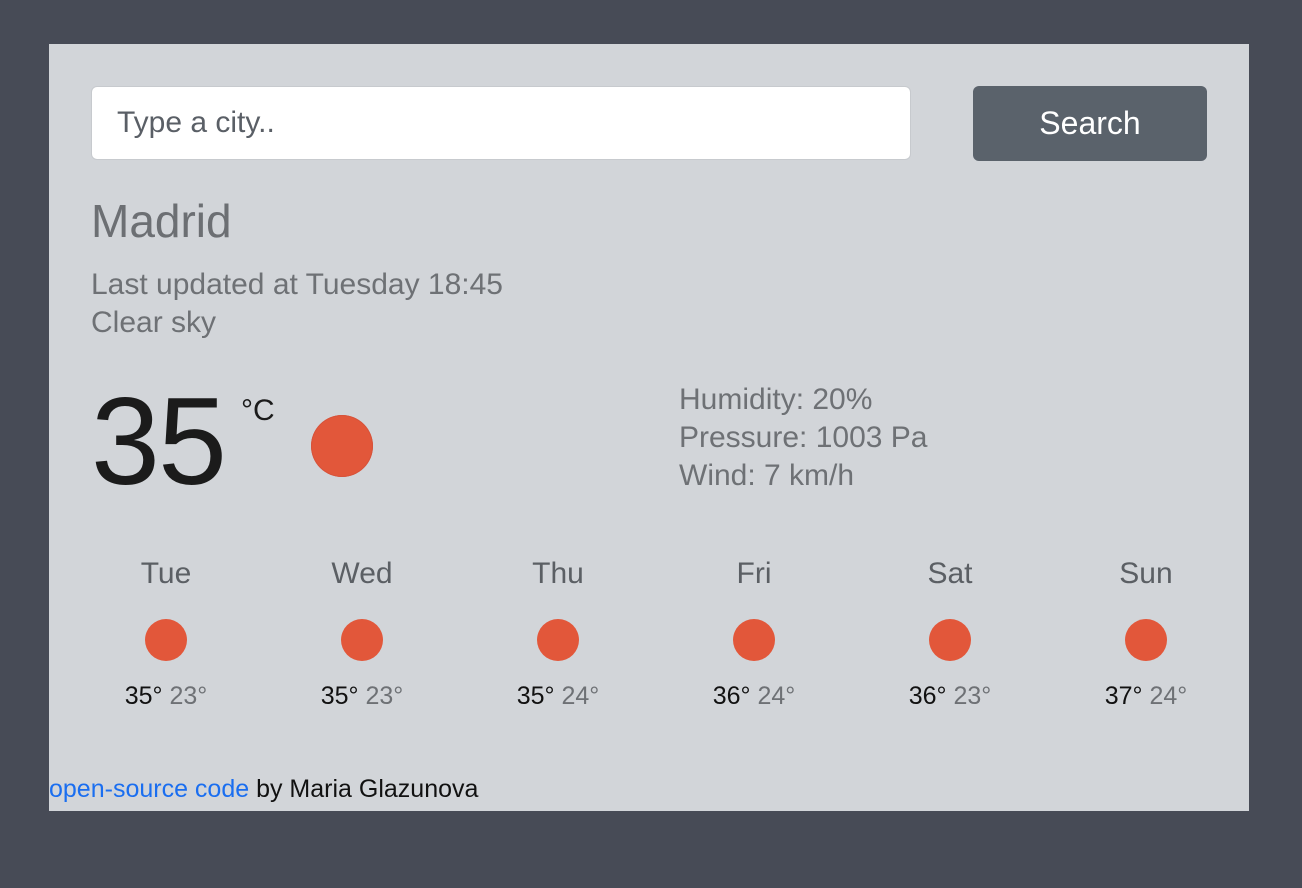 Image resolution: width=1302 pixels, height=888 pixels. Describe the element at coordinates (149, 789) in the screenshot. I see `open-source-link: open-source code` at that location.